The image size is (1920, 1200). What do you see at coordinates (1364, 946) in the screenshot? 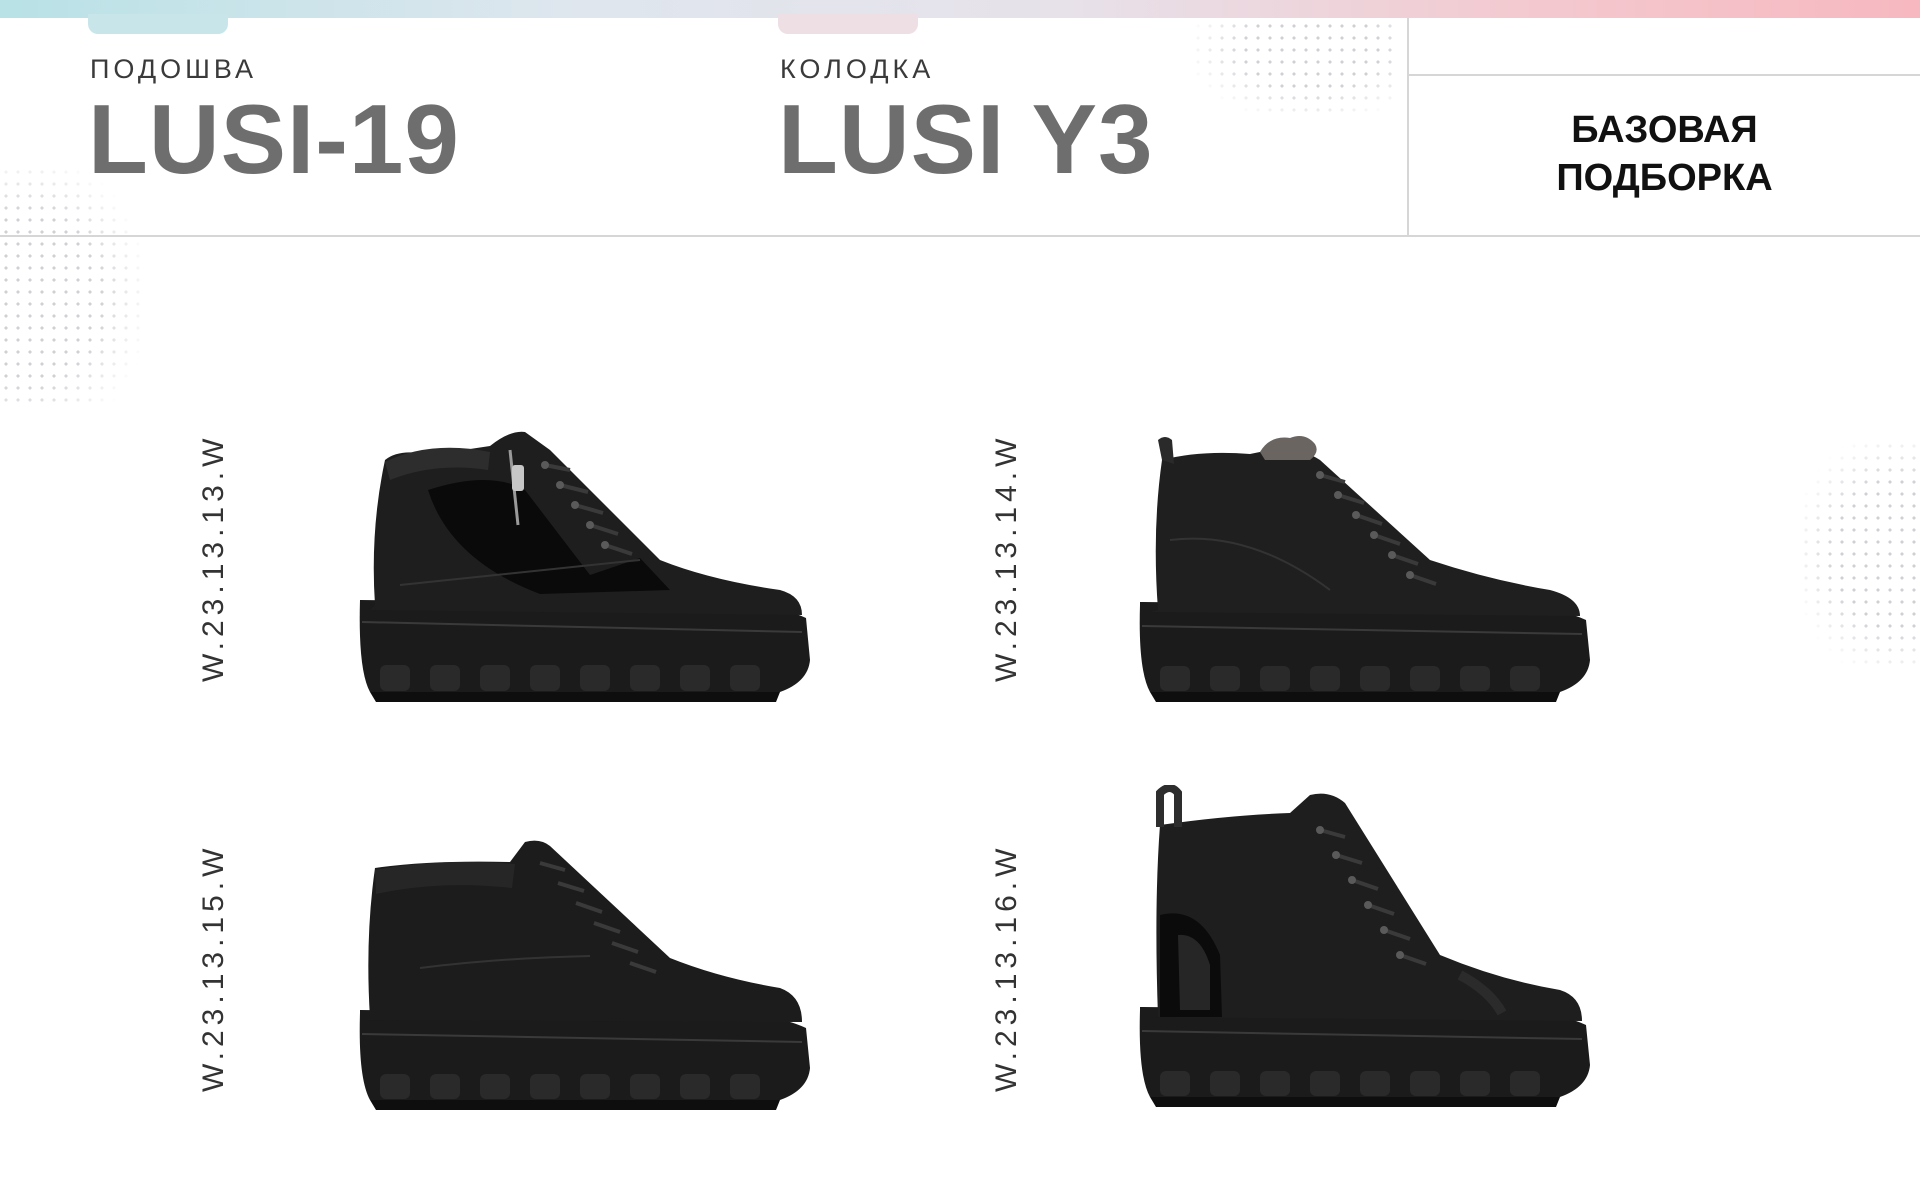
I see `product-image-high-top-pull-tab` at bounding box center [1364, 946].